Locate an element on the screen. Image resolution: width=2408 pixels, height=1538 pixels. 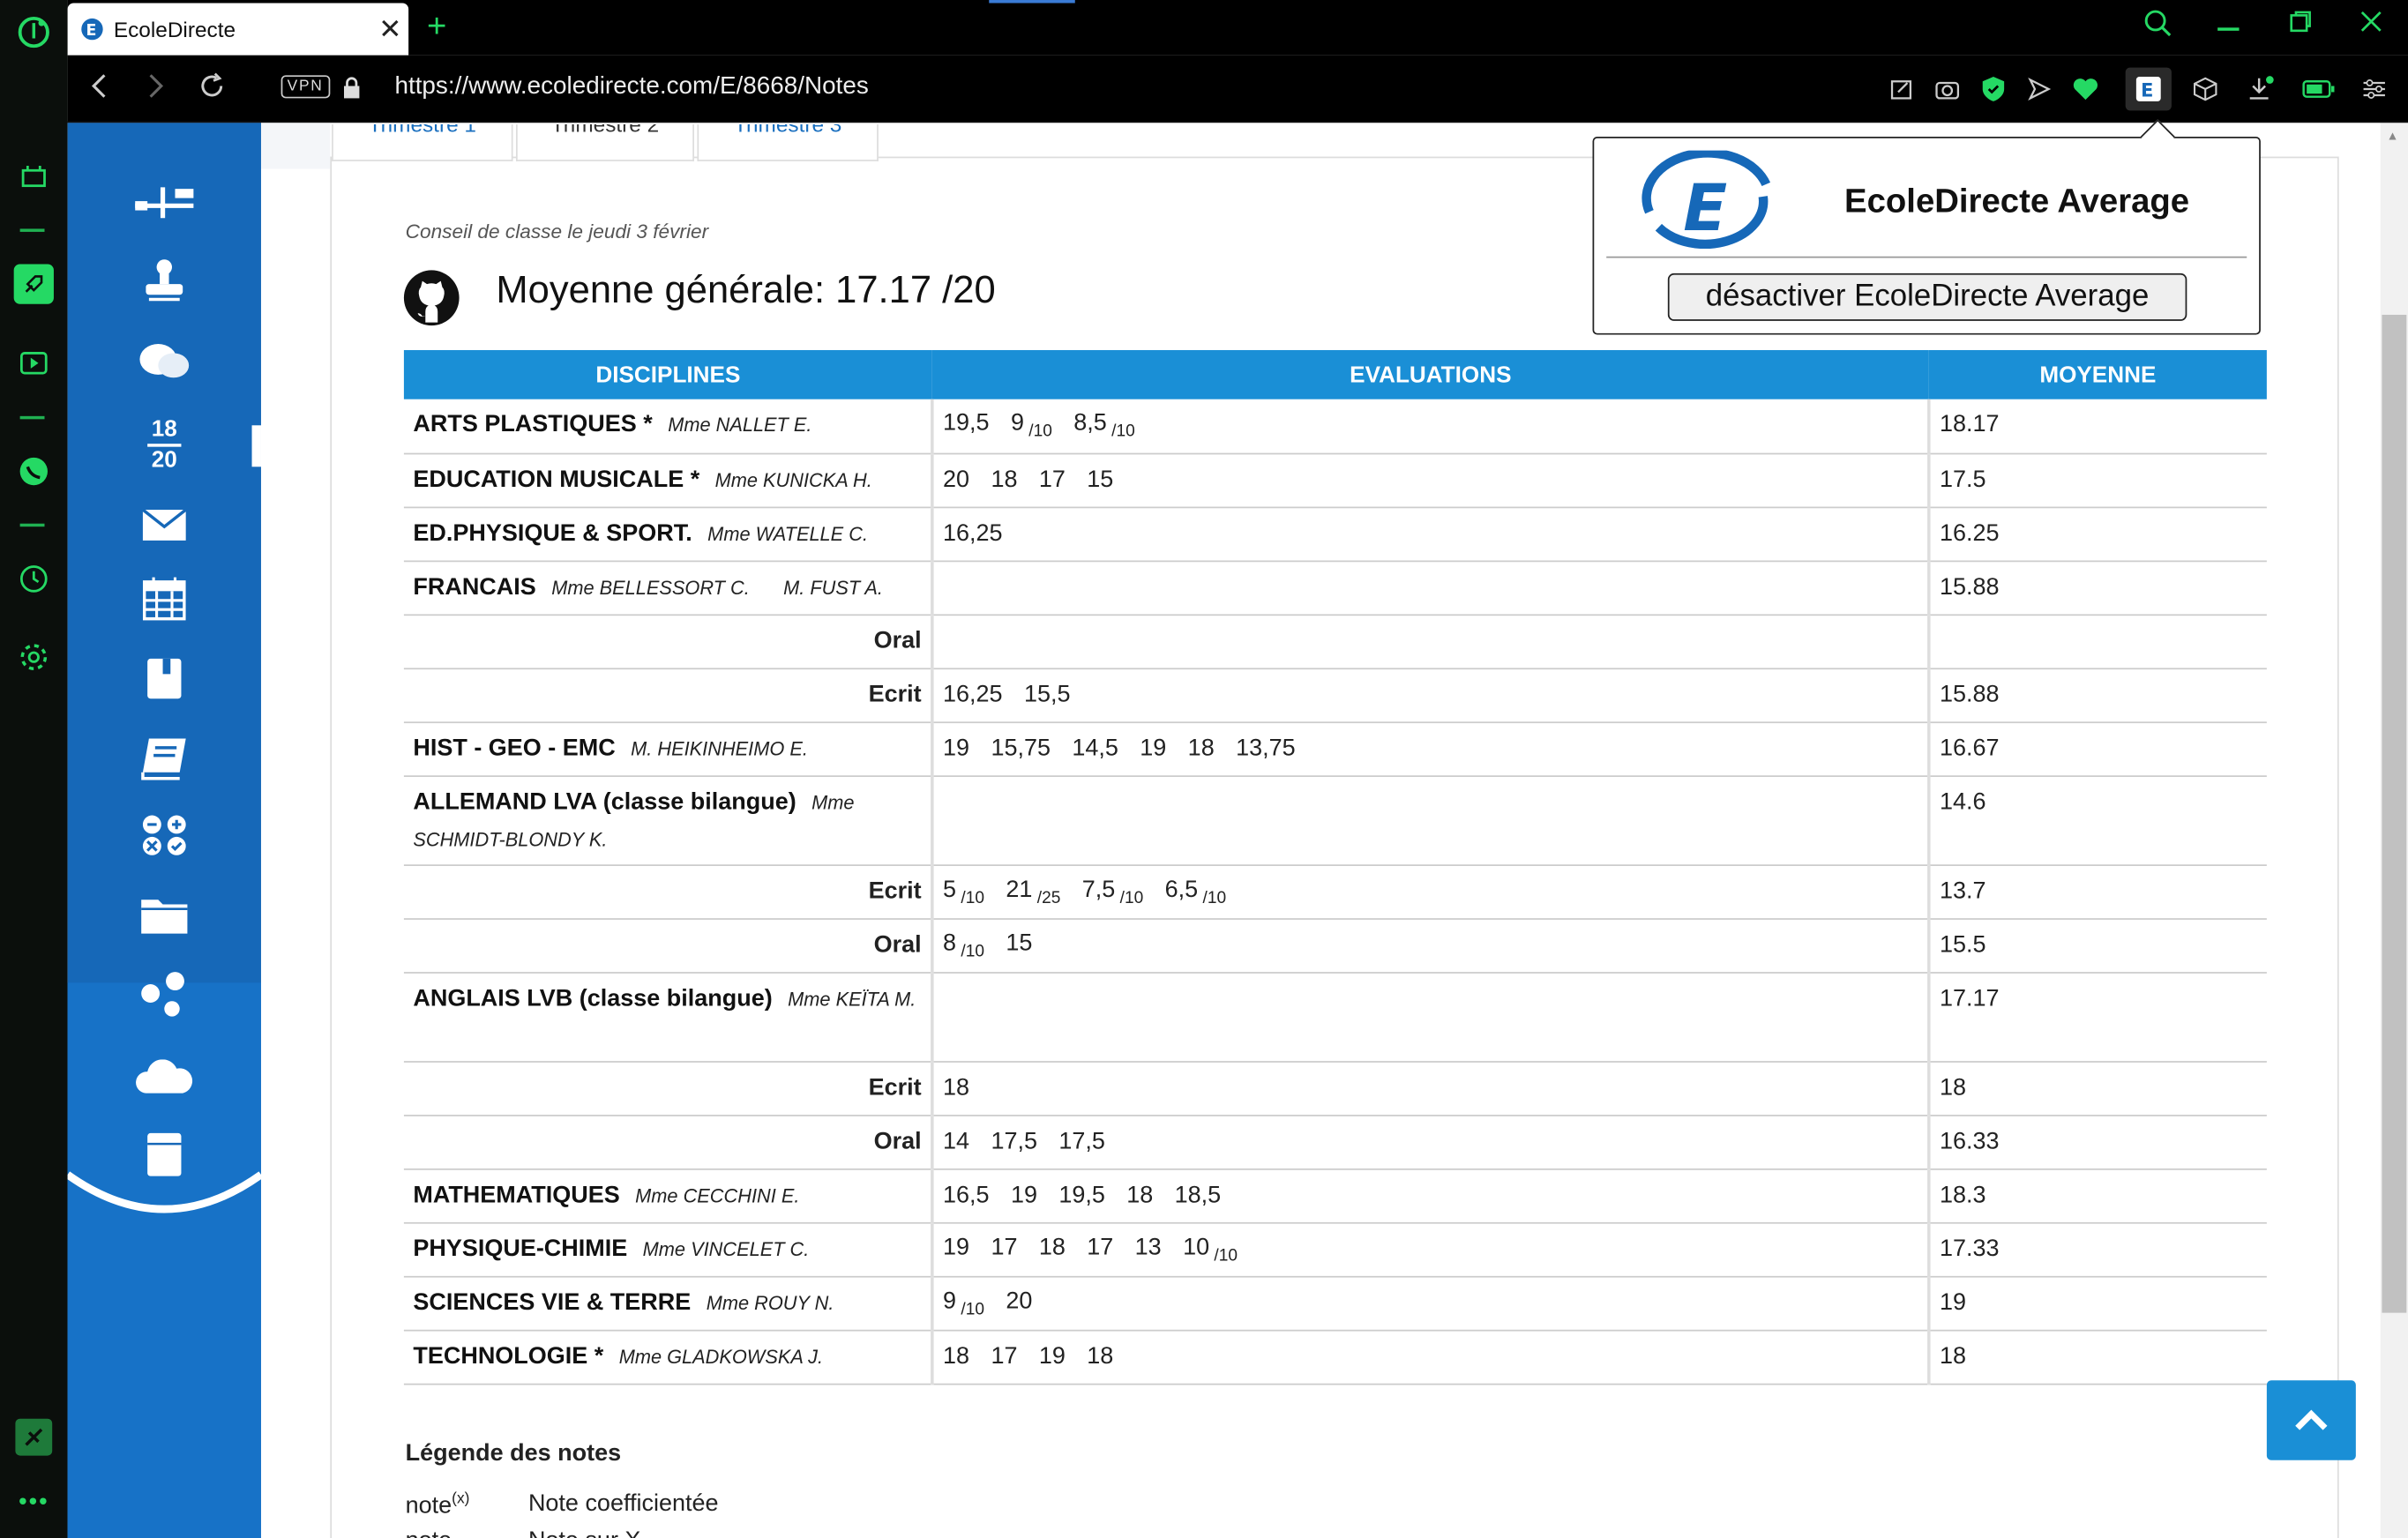
back-to-top-button is located at coordinates (2311, 1420).